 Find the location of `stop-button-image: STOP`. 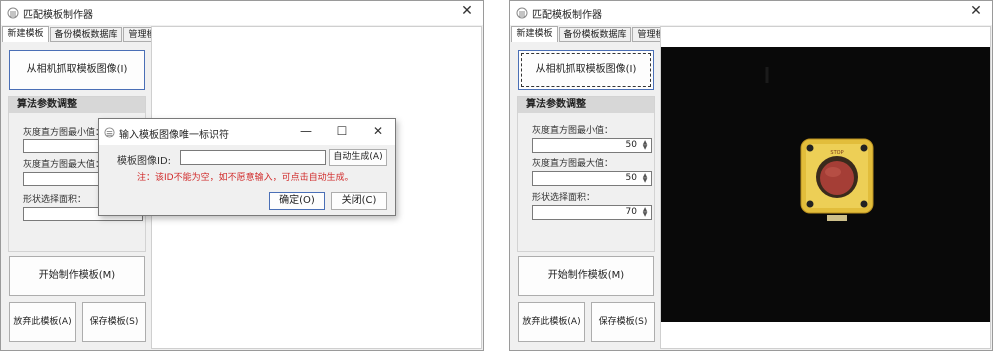

stop-button-image: STOP is located at coordinates (819, 144).